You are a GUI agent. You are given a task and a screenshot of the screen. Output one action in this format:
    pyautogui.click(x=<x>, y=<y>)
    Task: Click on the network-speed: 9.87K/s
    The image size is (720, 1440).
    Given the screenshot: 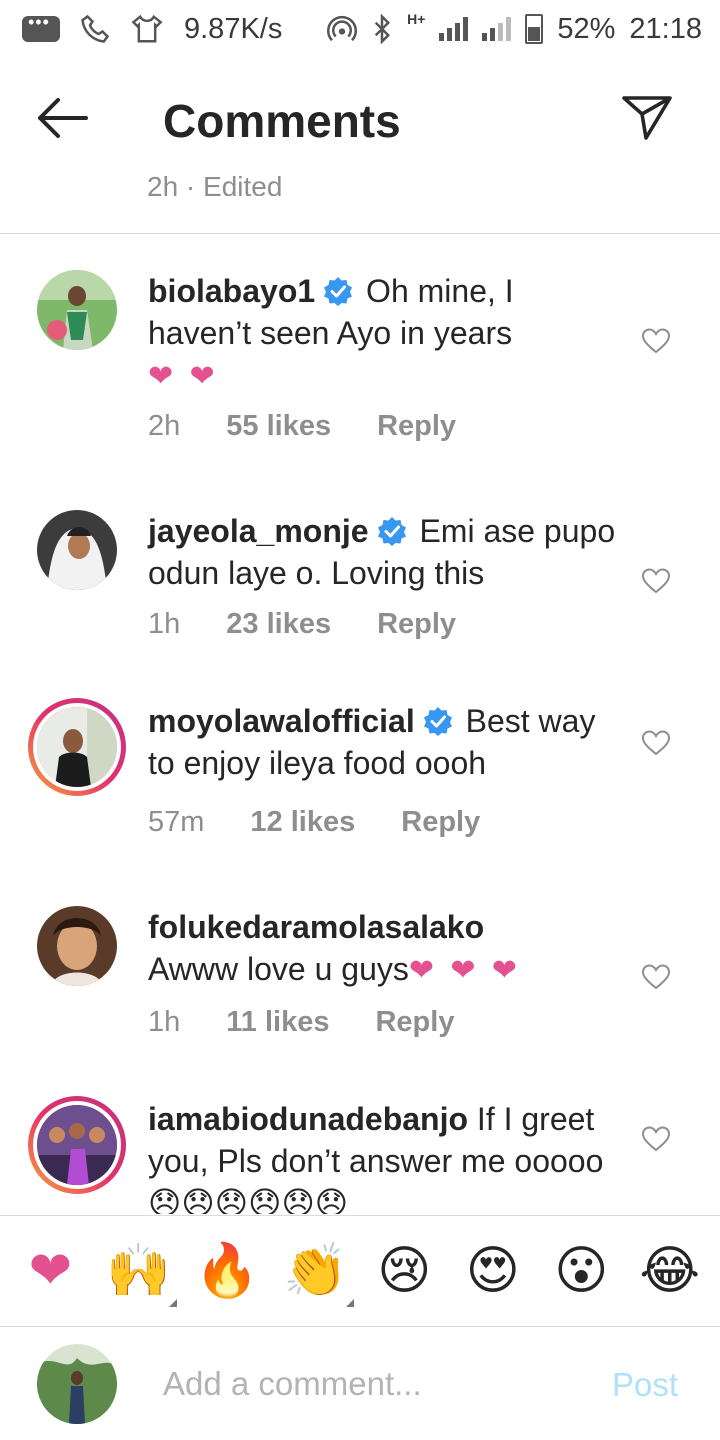 What is the action you would take?
    pyautogui.click(x=233, y=28)
    